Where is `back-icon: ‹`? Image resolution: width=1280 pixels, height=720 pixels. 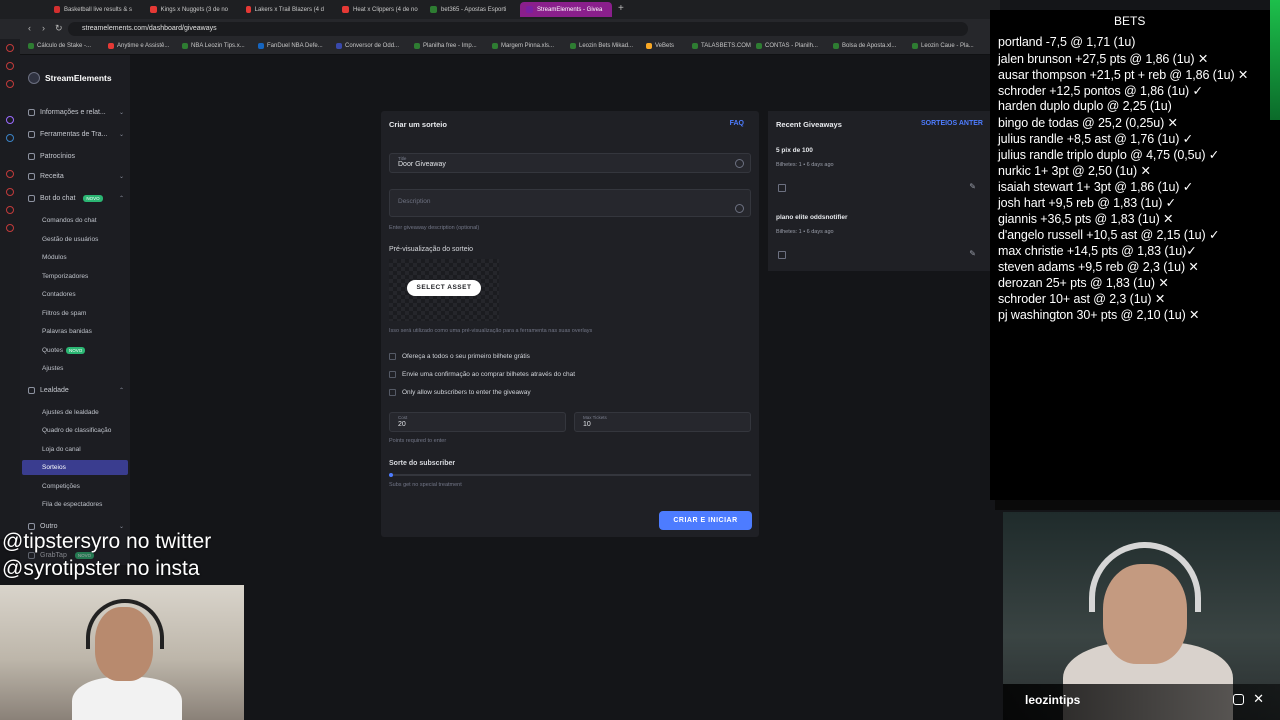
back-icon: ‹ is located at coordinates (29, 28).